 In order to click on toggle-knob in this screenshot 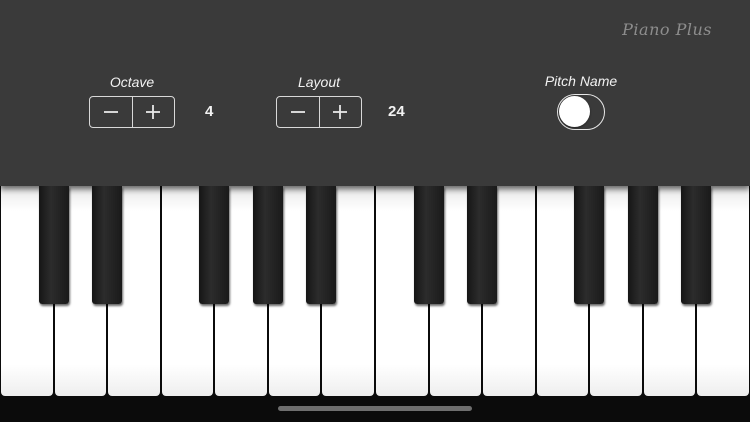, I will do `click(574, 111)`.